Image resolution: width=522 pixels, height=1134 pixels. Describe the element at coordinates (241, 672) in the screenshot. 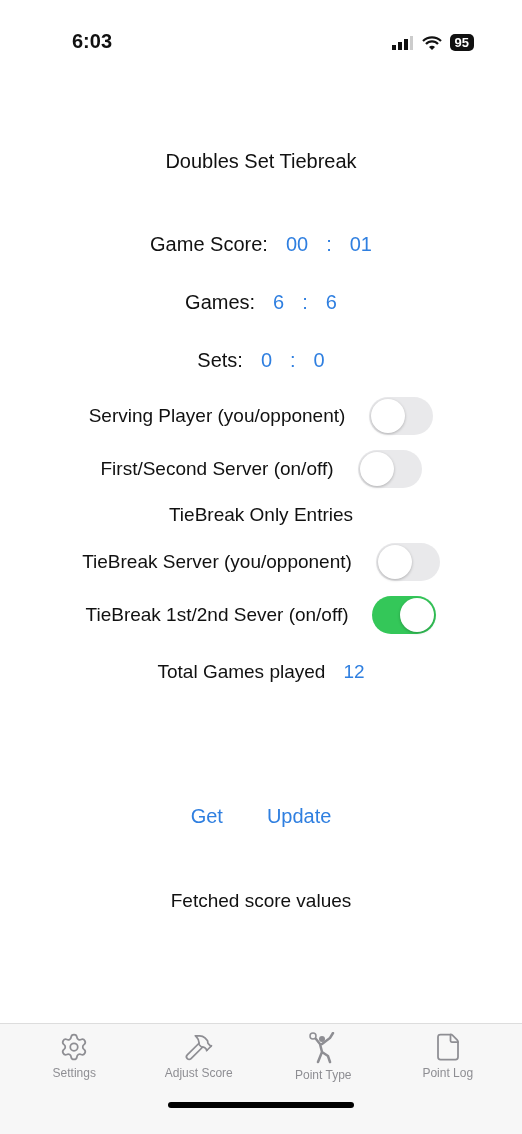

I see `total-label: Total Games played` at that location.